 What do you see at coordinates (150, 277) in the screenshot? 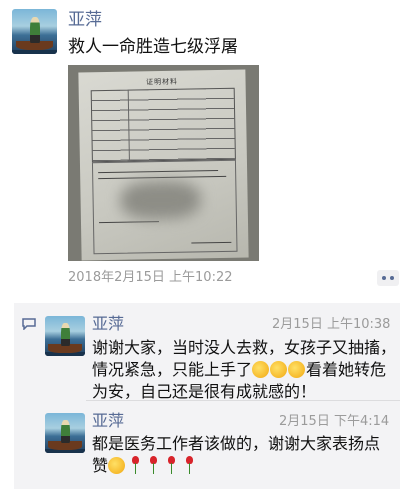
I see `post-timestamp: 2018年2月15日 上午10:22` at bounding box center [150, 277].